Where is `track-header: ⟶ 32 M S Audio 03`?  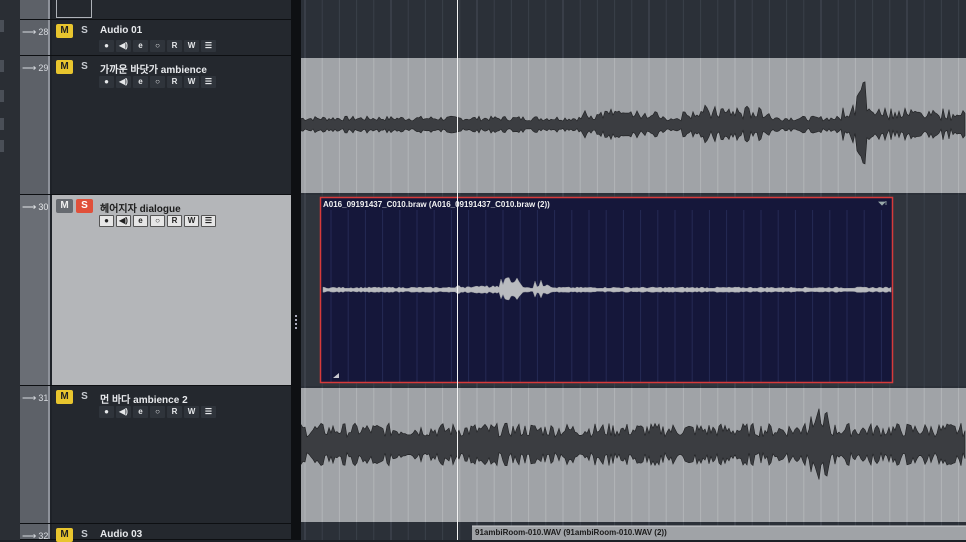 track-header: ⟶ 32 M S Audio 03 is located at coordinates (156, 533).